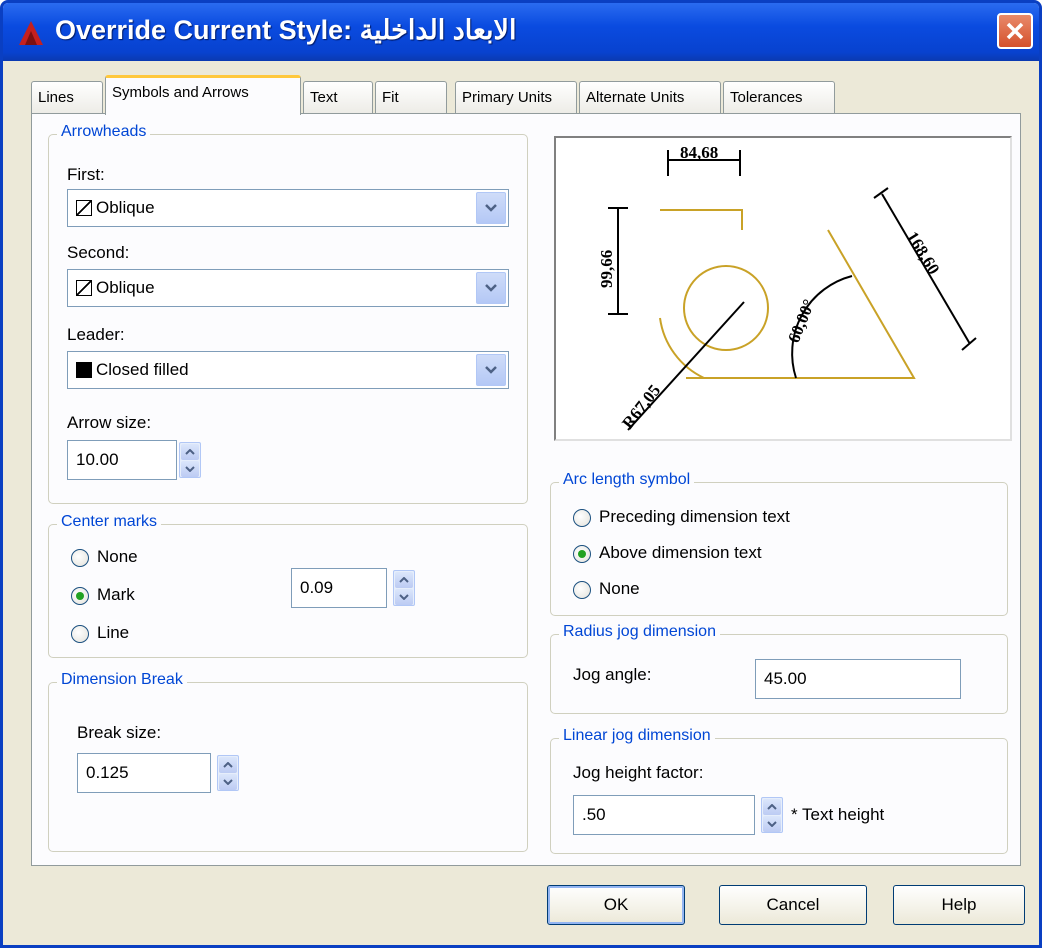 The image size is (1042, 948). Describe the element at coordinates (619, 588) in the screenshot. I see `arc-none-label: None` at that location.